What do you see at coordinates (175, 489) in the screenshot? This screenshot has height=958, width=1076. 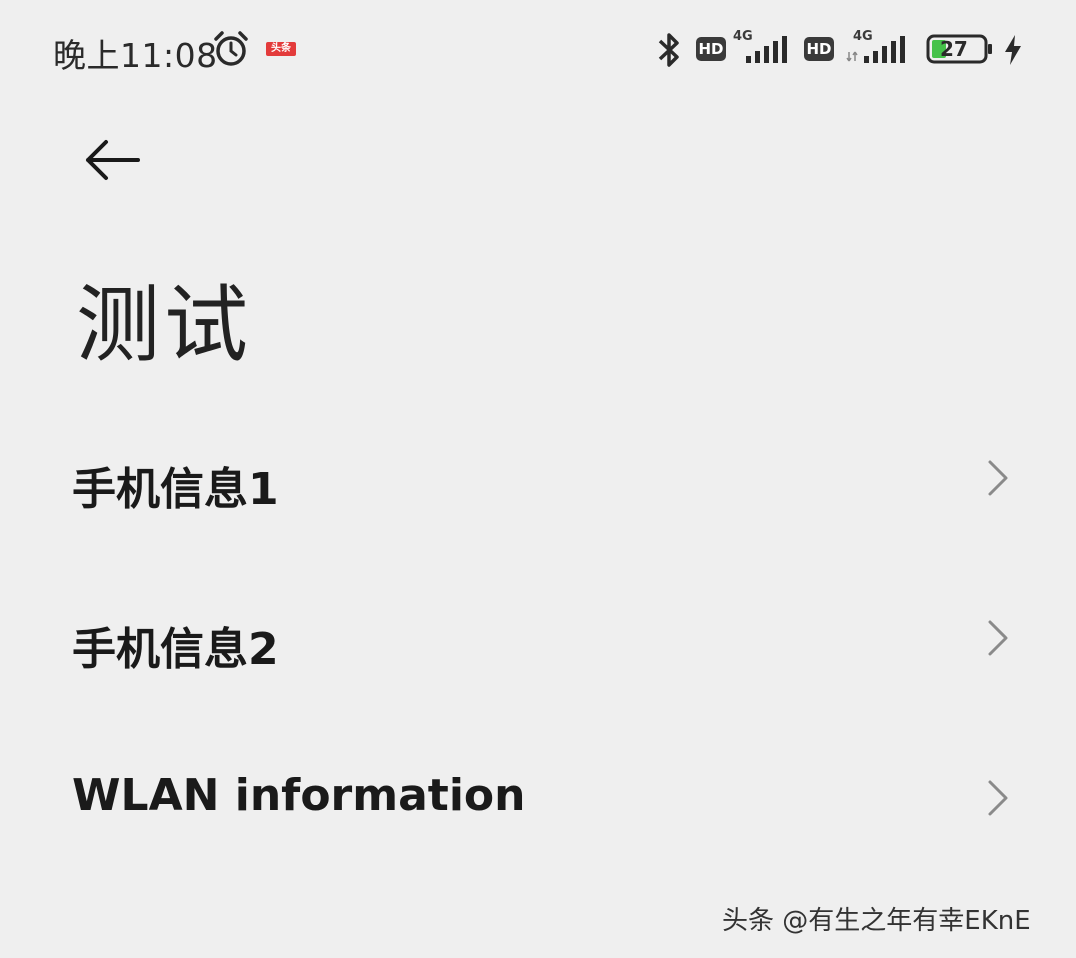 I see `list-item-label: 手机信息1` at bounding box center [175, 489].